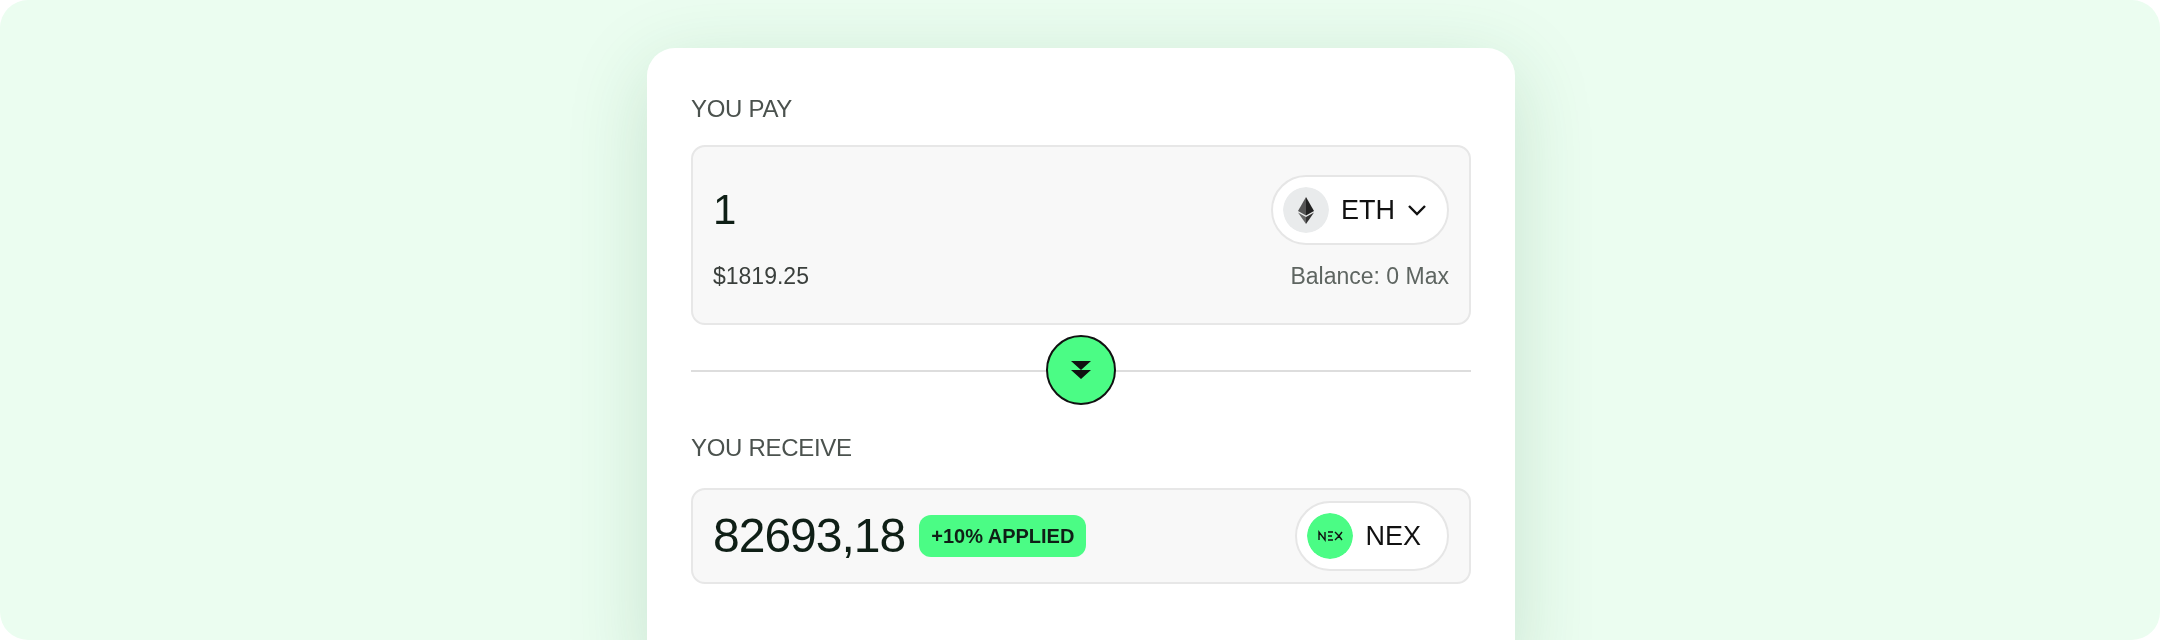  What do you see at coordinates (1081, 370) in the screenshot?
I see `double-arrow-down-icon` at bounding box center [1081, 370].